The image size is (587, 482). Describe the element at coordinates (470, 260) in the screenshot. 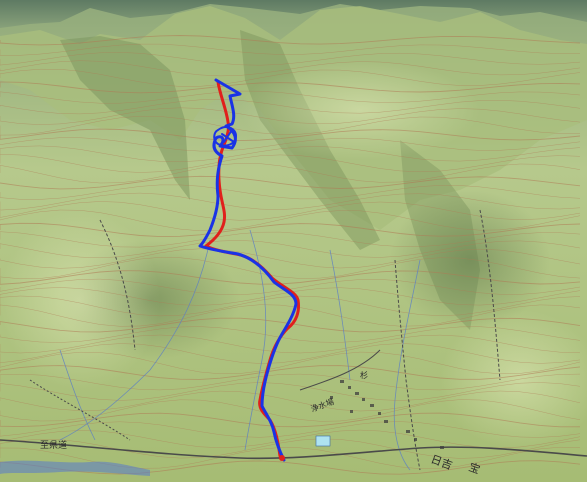

I see `shade-patch` at that location.